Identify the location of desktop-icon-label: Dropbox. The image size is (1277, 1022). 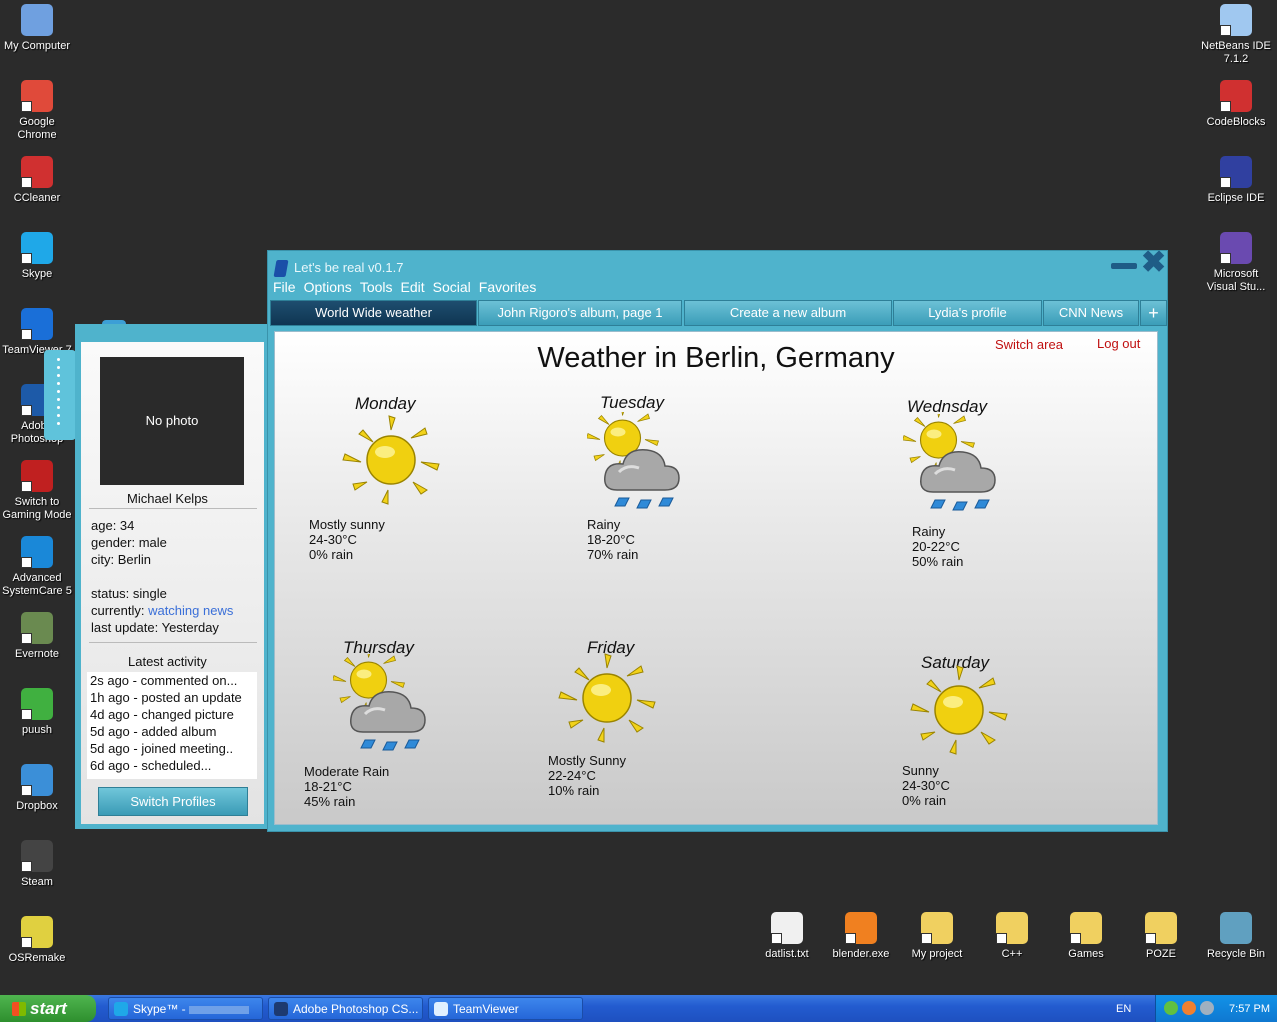
(37, 806).